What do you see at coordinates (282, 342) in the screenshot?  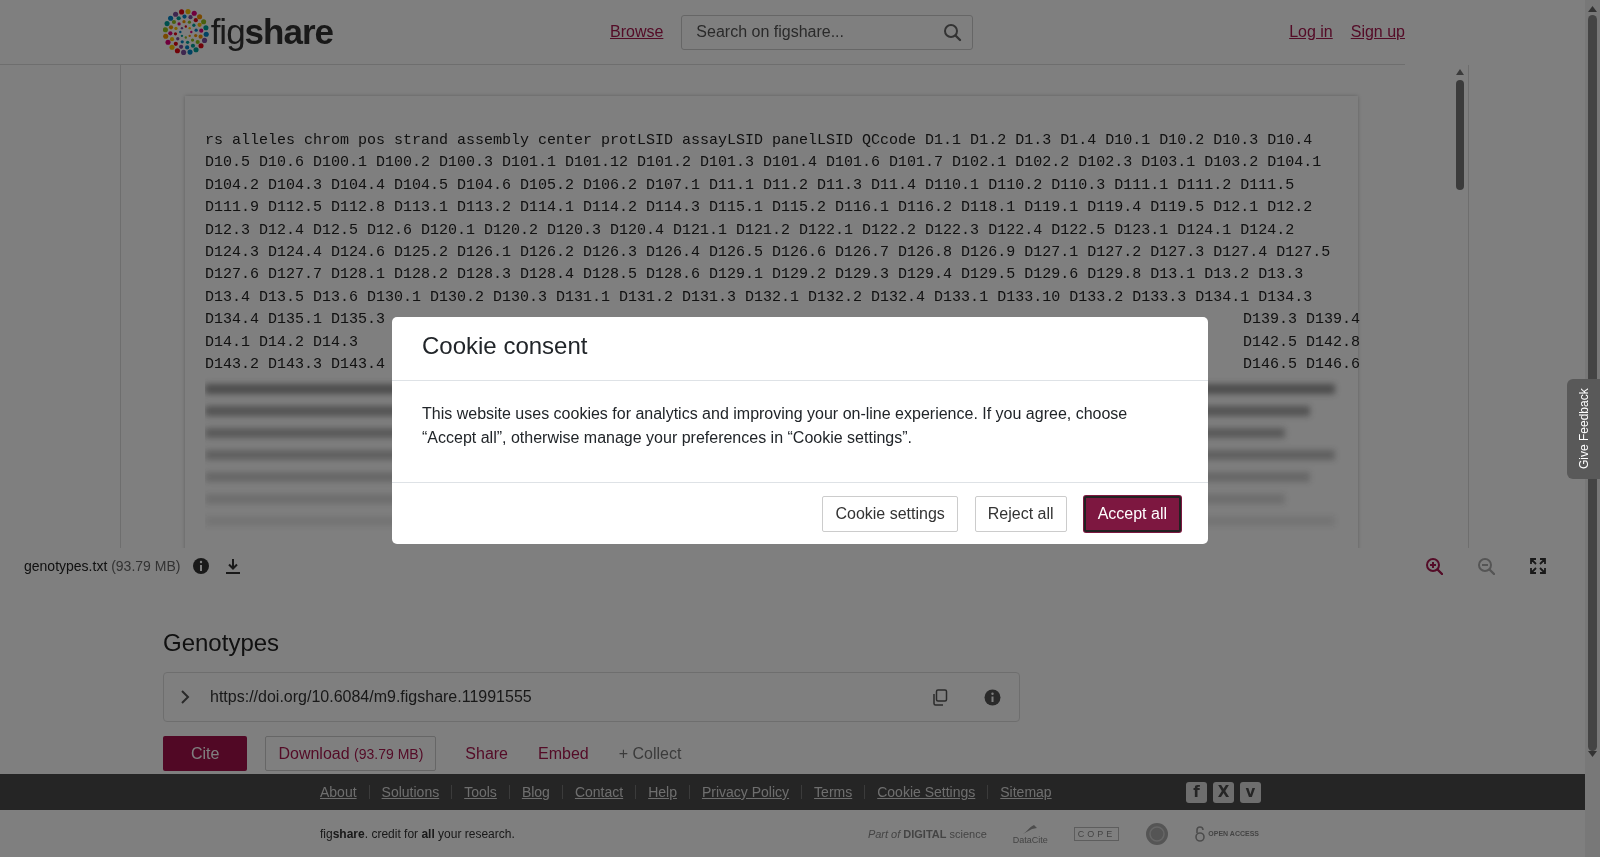 I see `text-line: D14.1 D14.2 D14.3` at bounding box center [282, 342].